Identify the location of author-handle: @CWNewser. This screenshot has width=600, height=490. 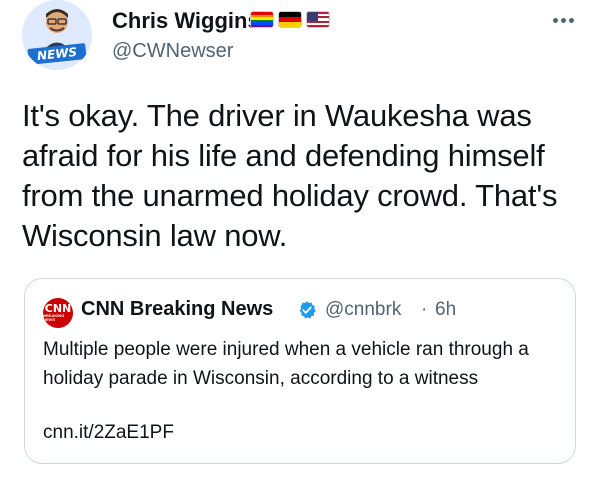
(172, 51).